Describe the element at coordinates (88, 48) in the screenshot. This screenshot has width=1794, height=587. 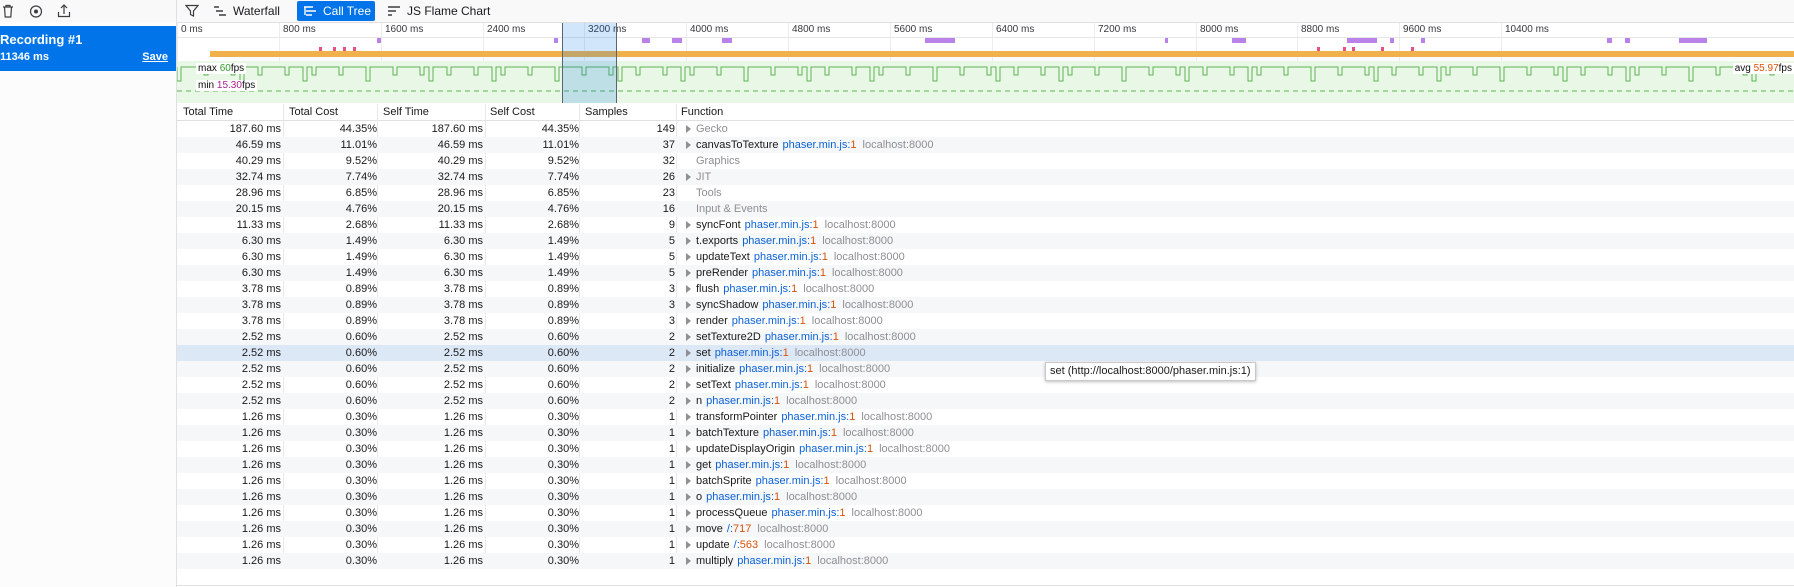
I see `recording-item: Recording #1 11346 ms Save` at that location.